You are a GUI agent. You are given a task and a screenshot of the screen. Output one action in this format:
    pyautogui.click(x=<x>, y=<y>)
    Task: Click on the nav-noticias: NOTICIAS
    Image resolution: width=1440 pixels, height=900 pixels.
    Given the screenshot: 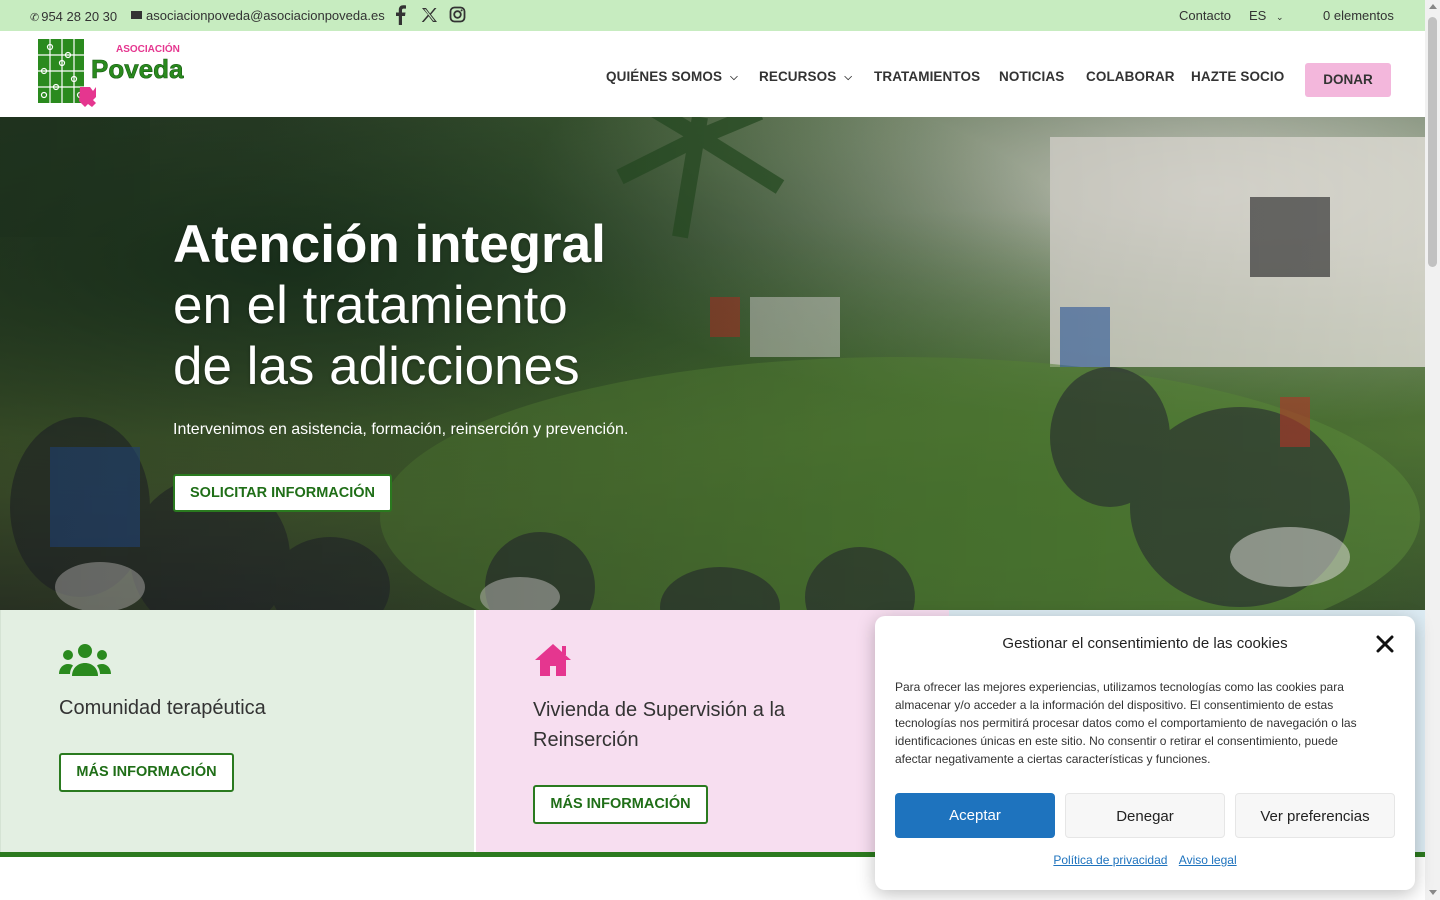 What is the action you would take?
    pyautogui.click(x=1031, y=76)
    